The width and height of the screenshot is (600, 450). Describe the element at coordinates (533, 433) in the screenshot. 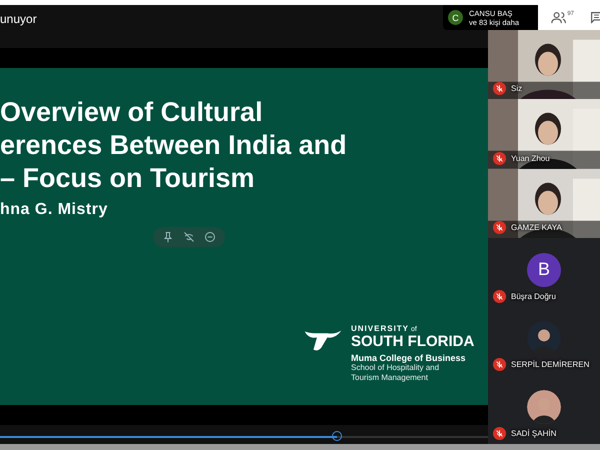

I see `participant-name: SADİ ŞAHİN` at that location.